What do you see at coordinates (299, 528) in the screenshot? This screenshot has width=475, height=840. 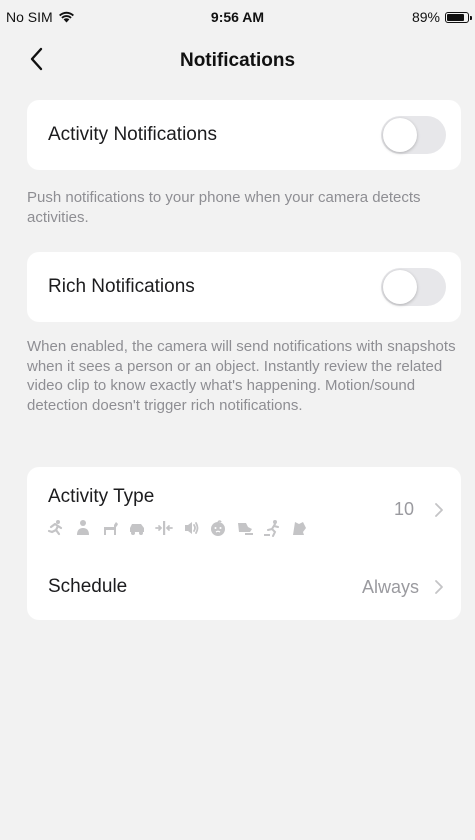 I see `object-detection-icon` at bounding box center [299, 528].